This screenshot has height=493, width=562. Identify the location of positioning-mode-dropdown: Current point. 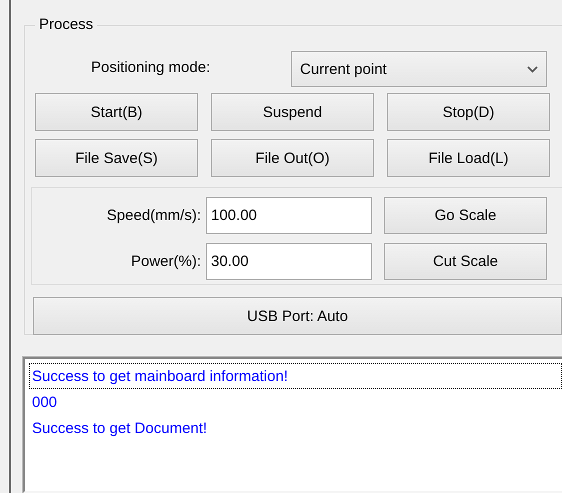
(419, 69).